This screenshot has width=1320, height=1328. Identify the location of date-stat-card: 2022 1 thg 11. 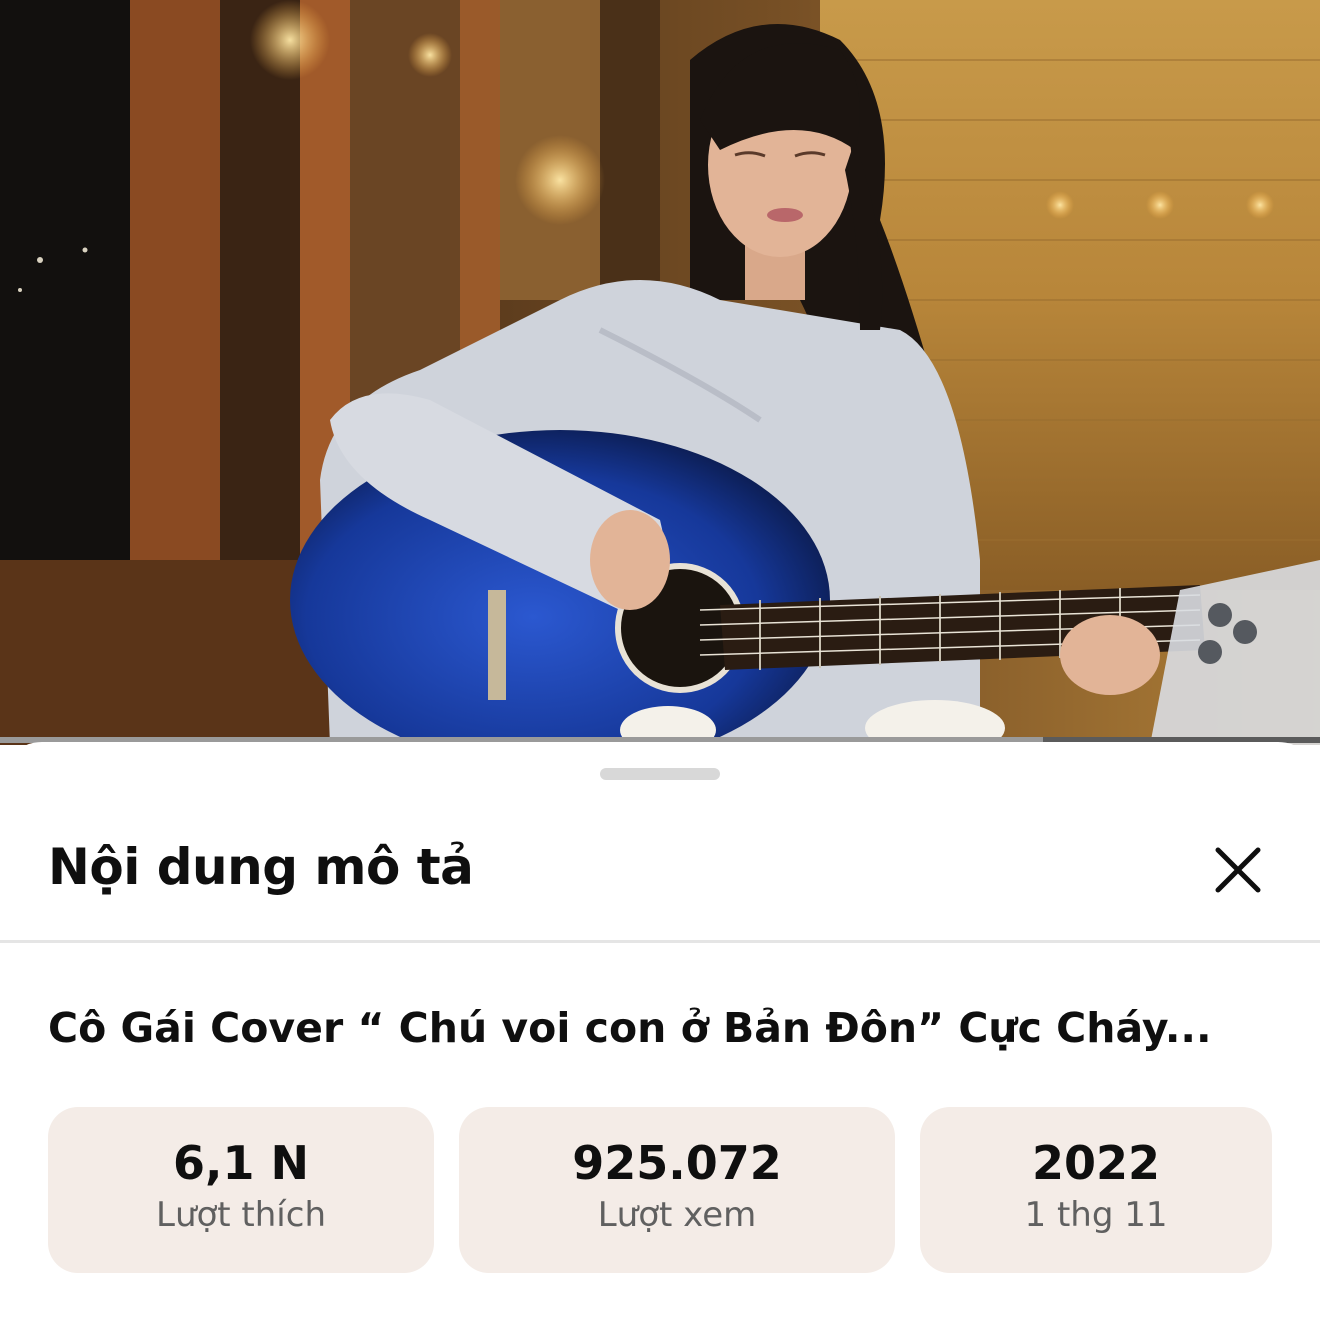
(1096, 1190).